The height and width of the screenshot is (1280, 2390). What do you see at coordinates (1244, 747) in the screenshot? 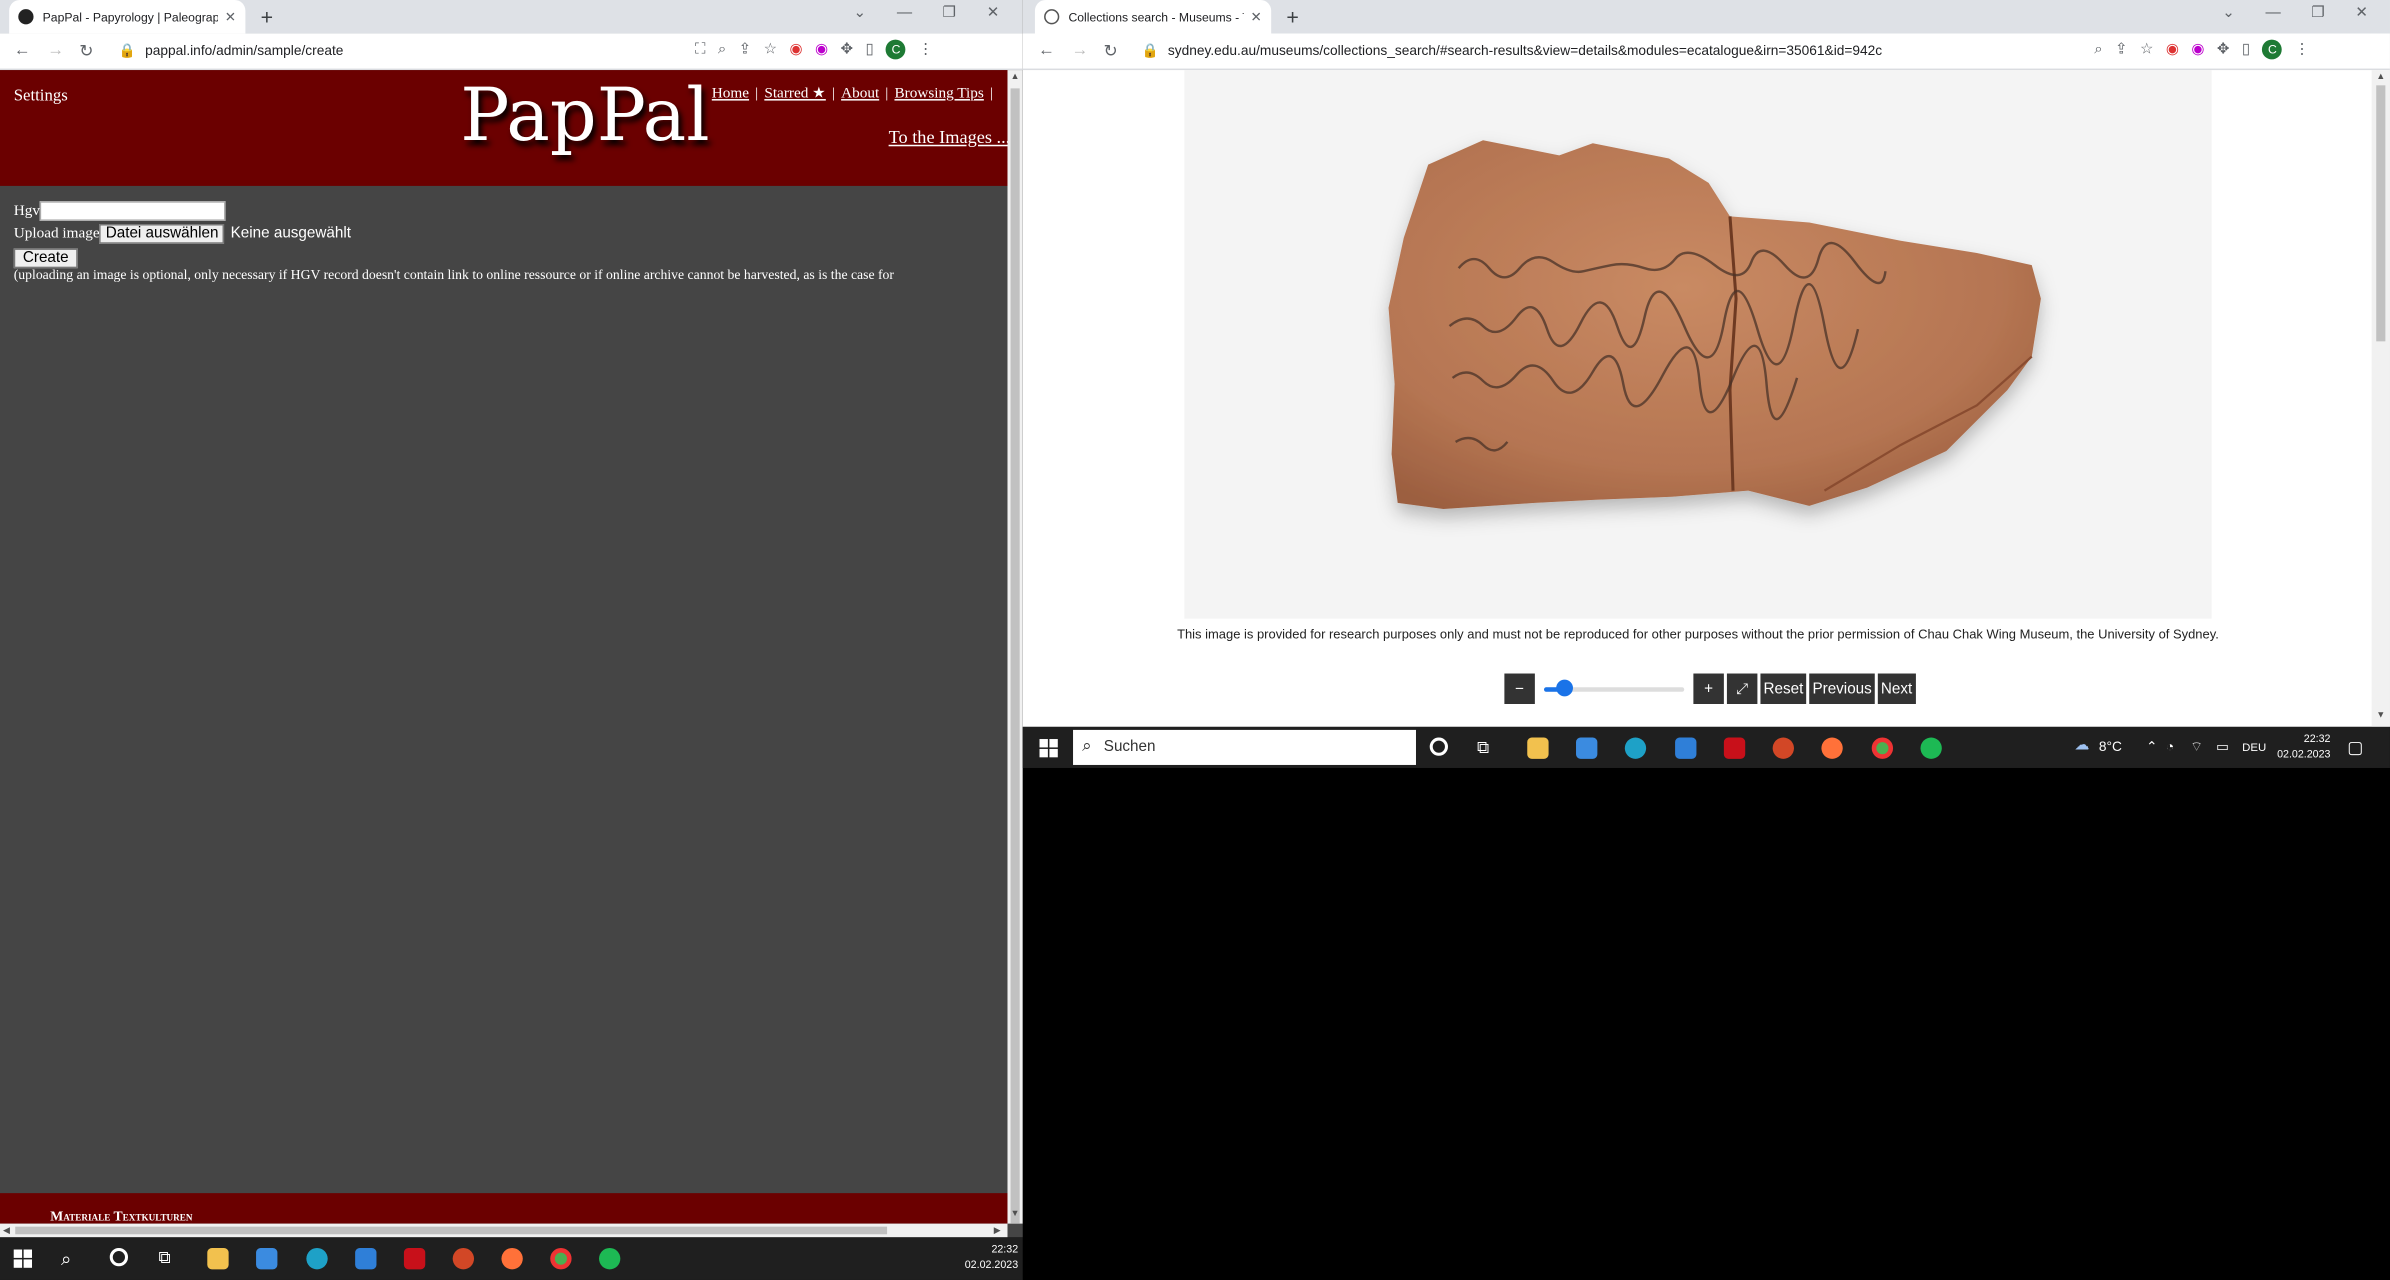
I see `taskbar-search-box: ⌕ Suchen` at bounding box center [1244, 747].